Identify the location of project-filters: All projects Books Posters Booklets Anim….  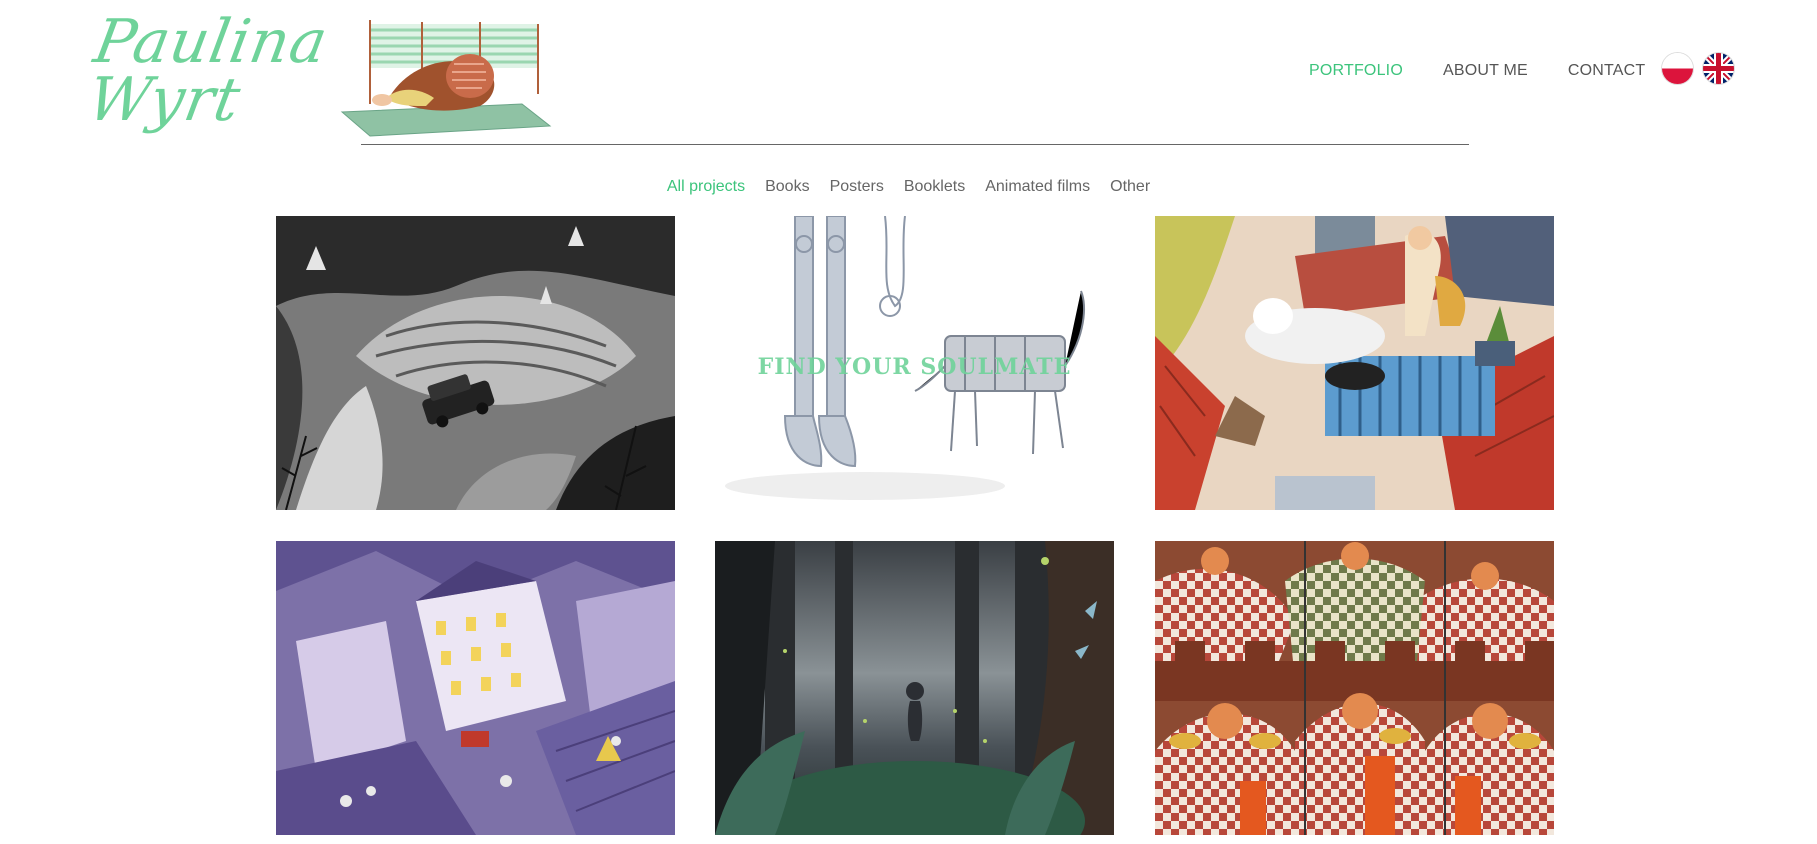
(908, 187).